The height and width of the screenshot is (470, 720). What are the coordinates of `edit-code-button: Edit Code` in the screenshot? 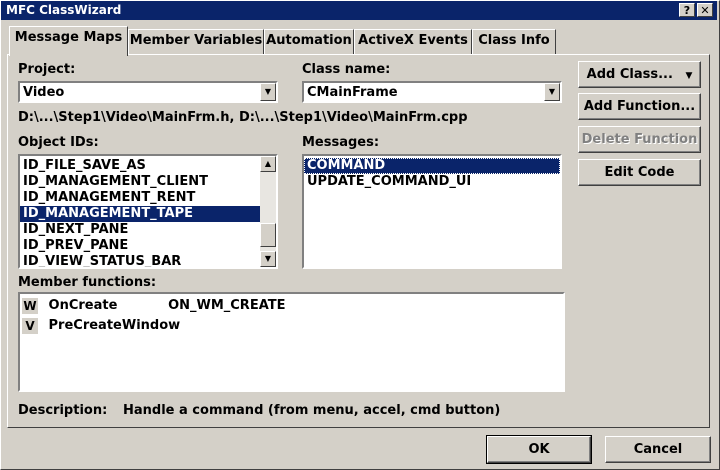 It's located at (639, 172).